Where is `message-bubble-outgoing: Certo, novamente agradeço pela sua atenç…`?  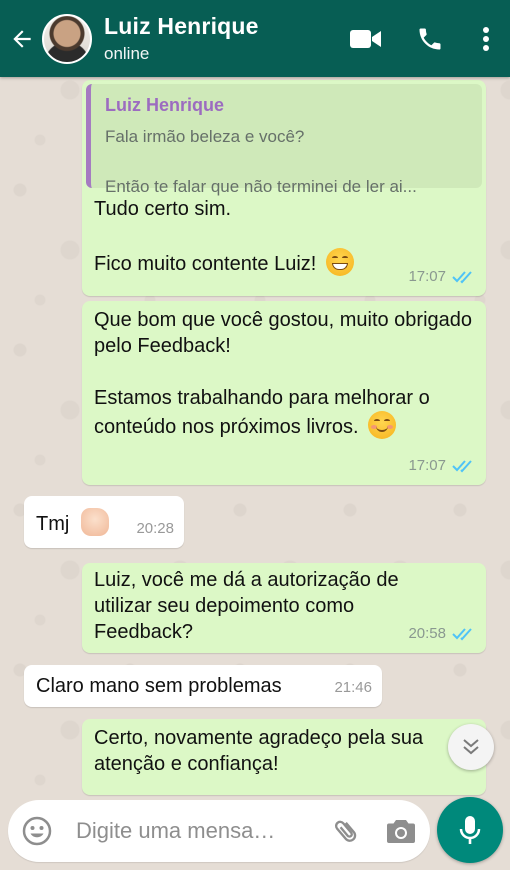 message-bubble-outgoing: Certo, novamente agradeço pela sua atenç… is located at coordinates (284, 757).